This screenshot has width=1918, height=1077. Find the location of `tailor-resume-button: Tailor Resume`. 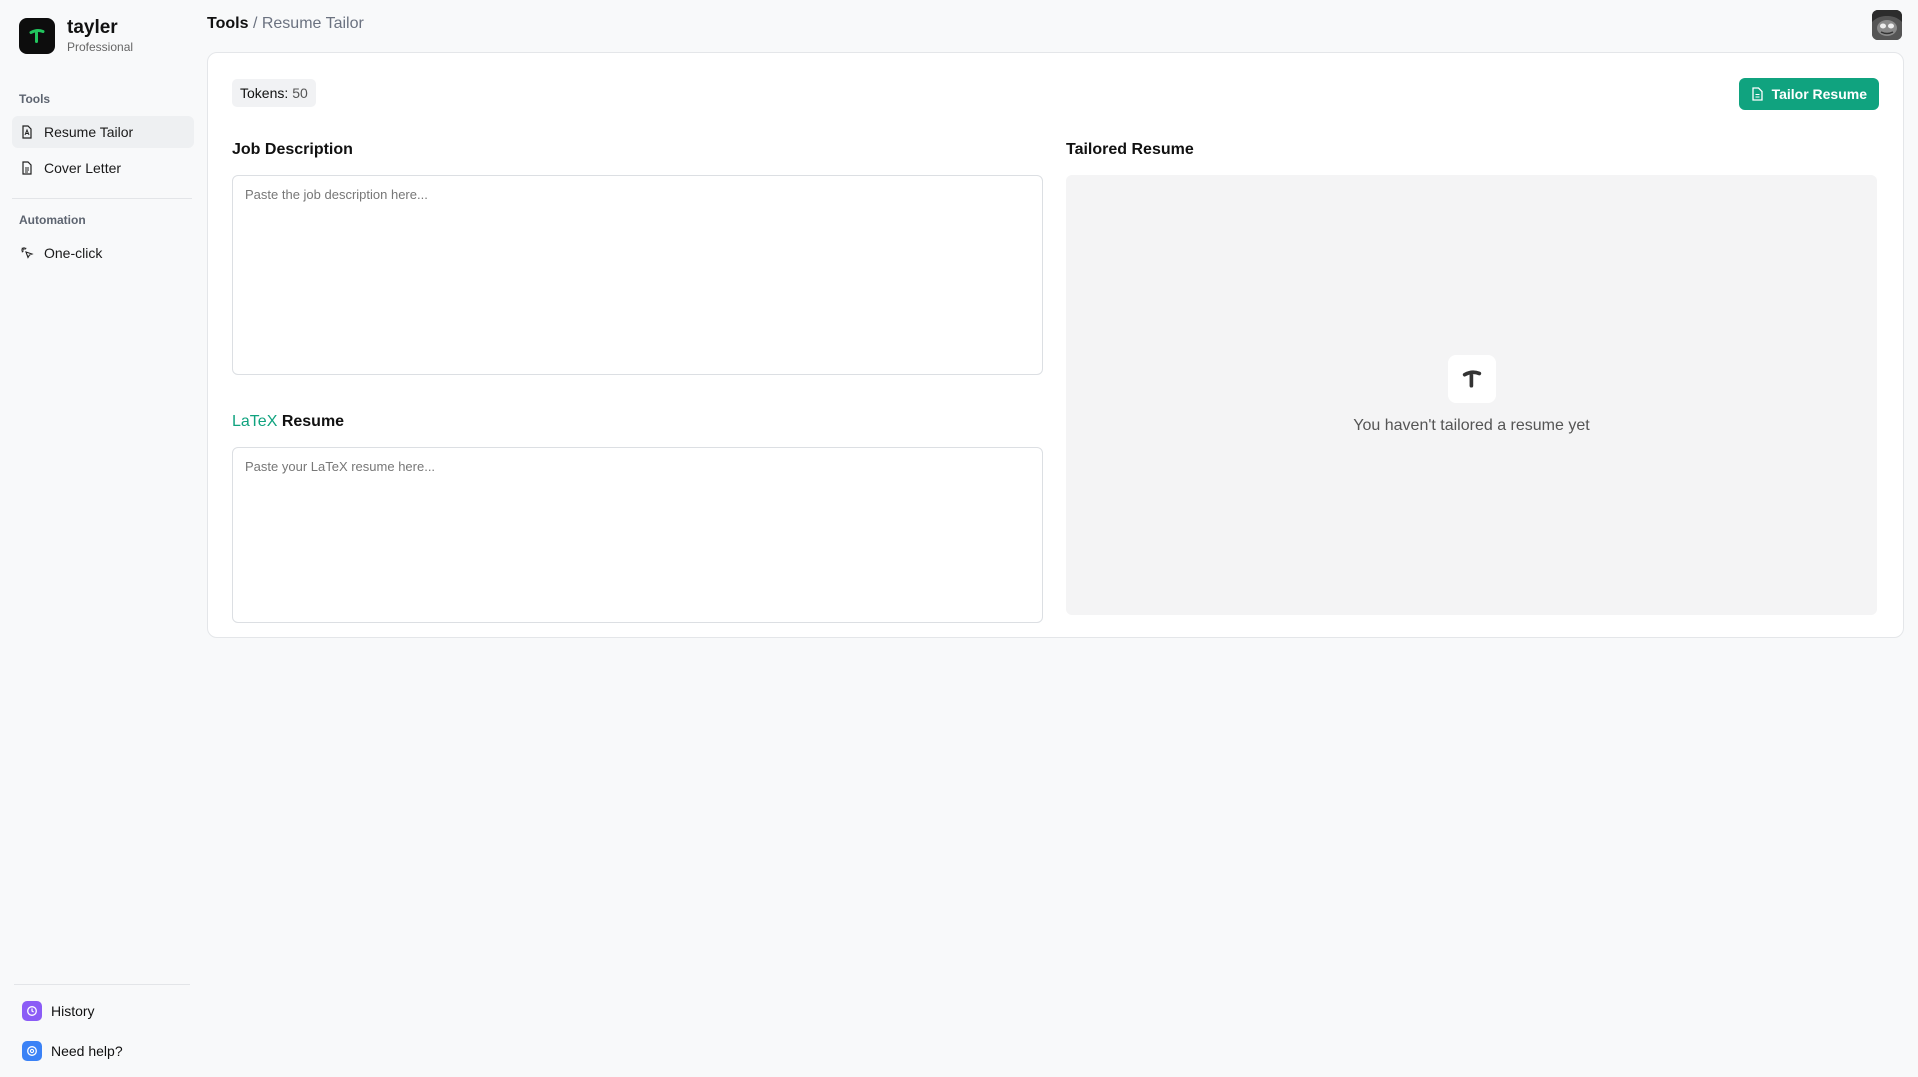

tailor-resume-button: Tailor Resume is located at coordinates (1808, 94).